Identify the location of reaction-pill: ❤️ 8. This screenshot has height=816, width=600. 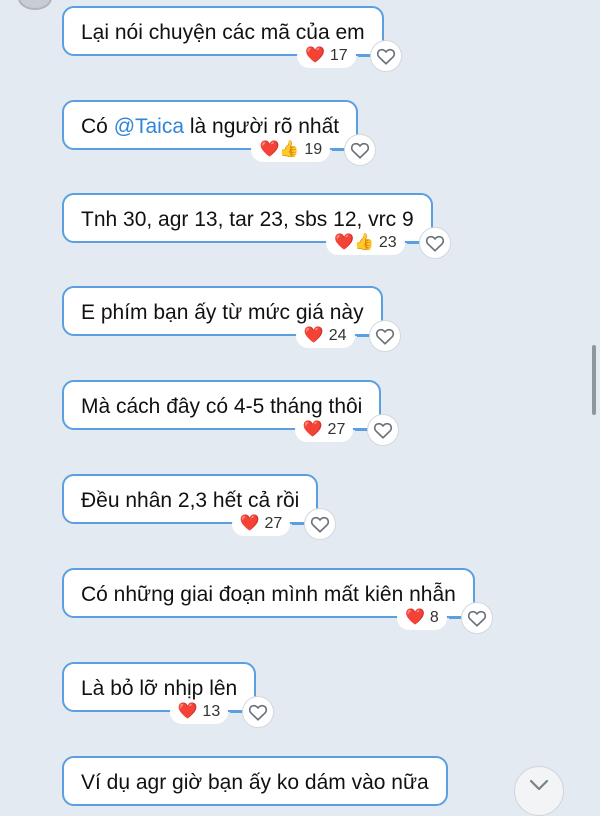
(421, 618).